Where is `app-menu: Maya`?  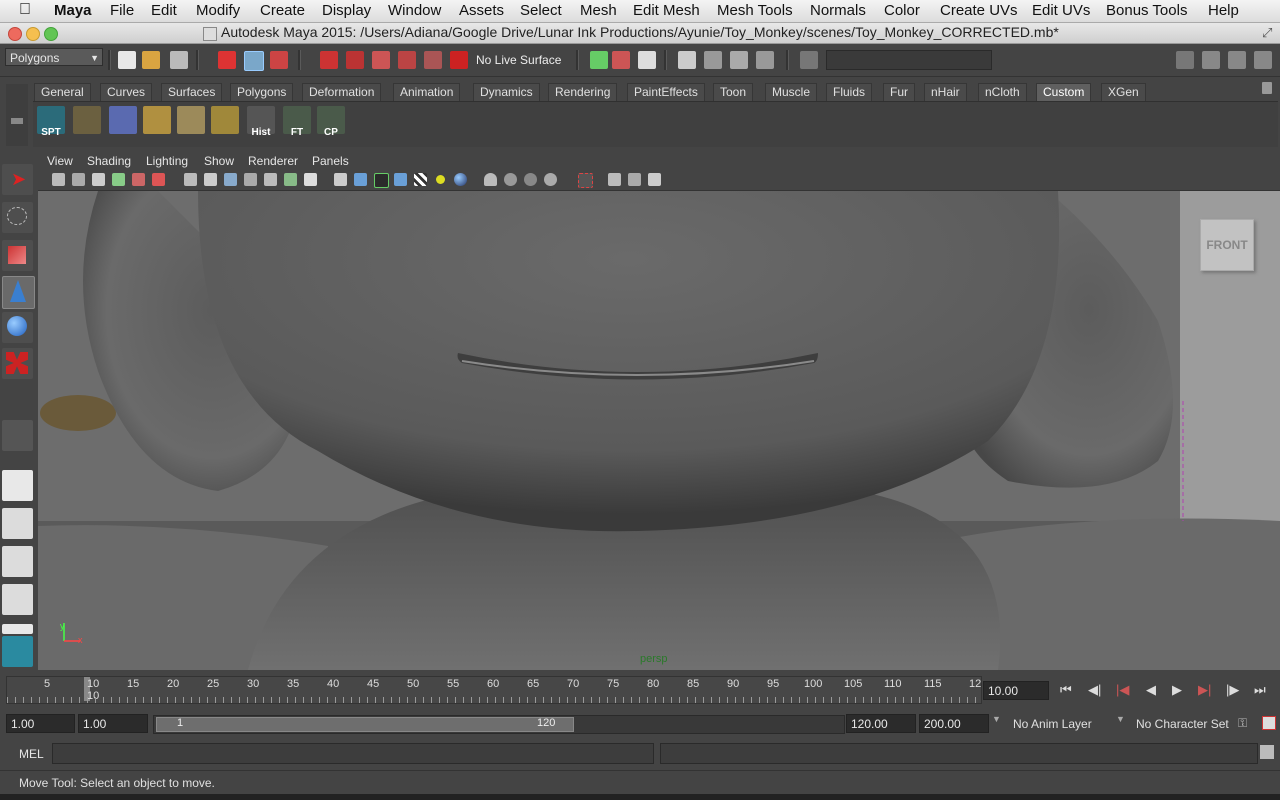 app-menu: Maya is located at coordinates (73, 10).